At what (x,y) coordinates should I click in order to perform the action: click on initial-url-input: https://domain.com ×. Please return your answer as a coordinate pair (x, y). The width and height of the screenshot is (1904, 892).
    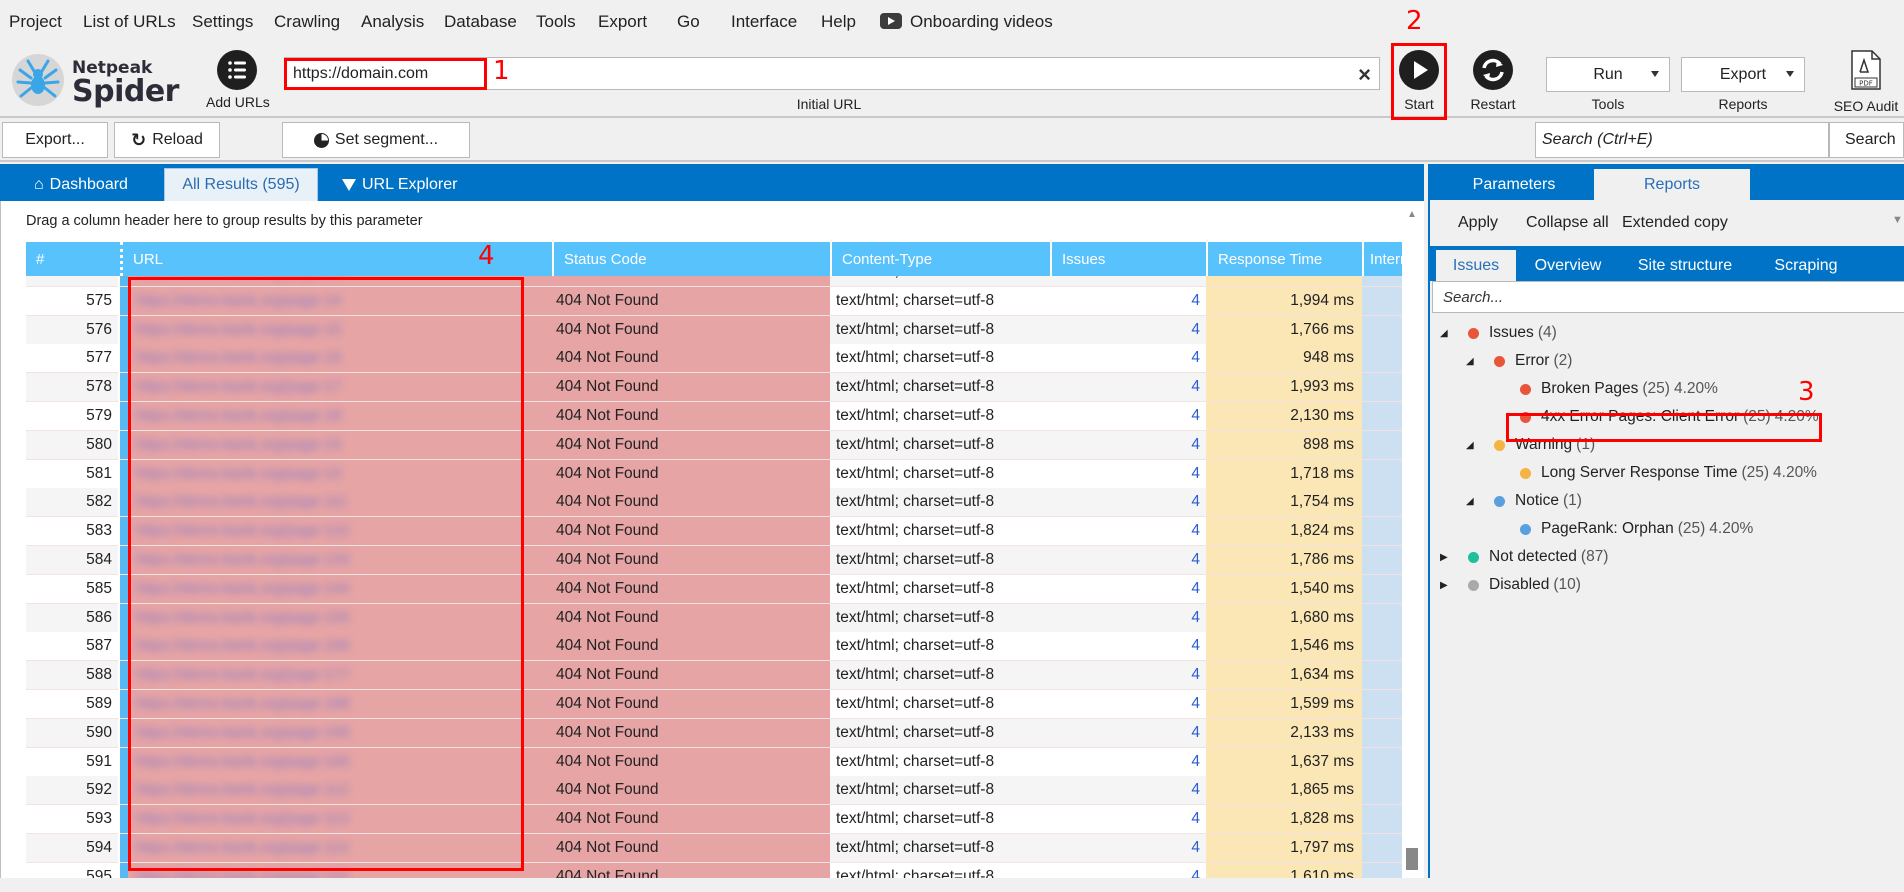
    Looking at the image, I should click on (832, 73).